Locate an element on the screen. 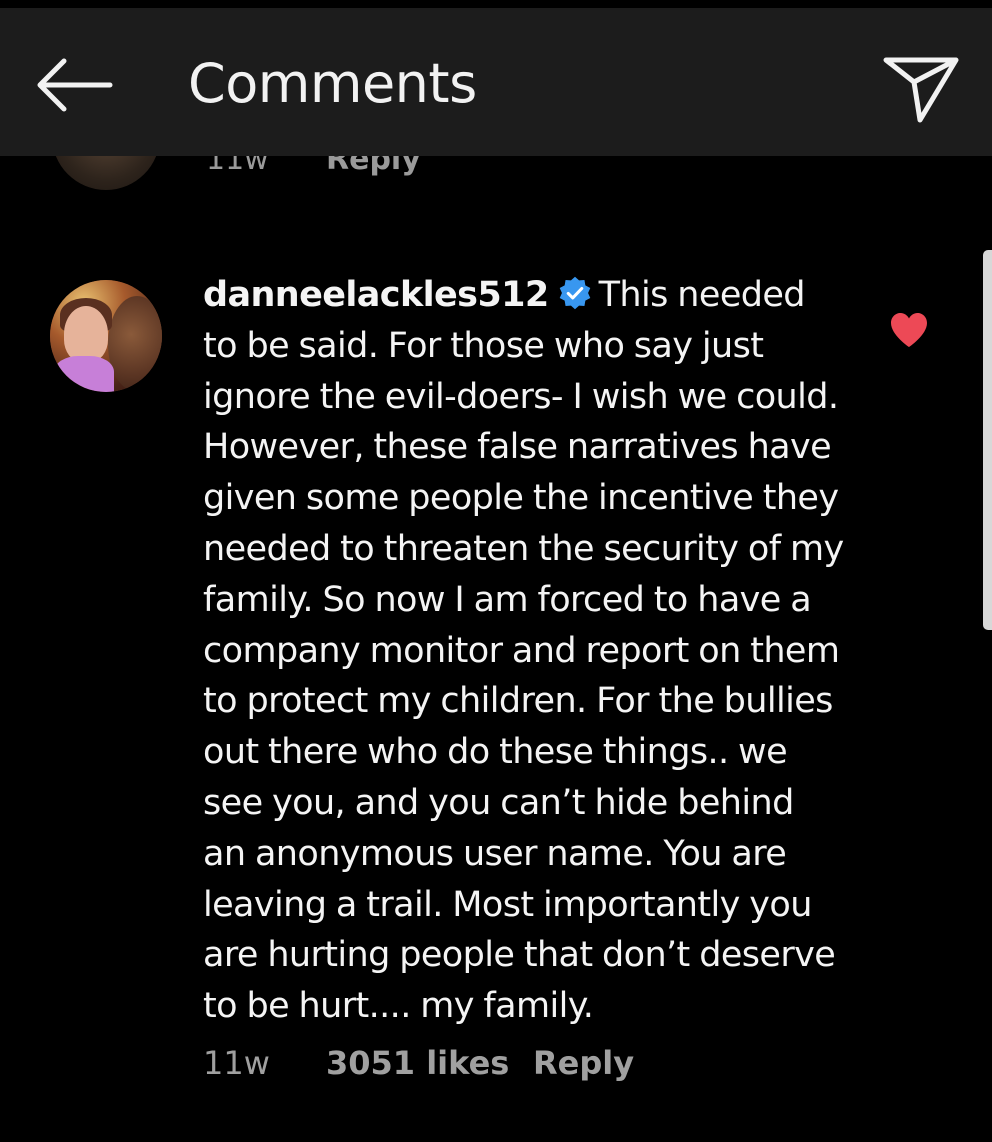 Image resolution: width=992 pixels, height=1142 pixels. header-bar: Comments is located at coordinates (496, 82).